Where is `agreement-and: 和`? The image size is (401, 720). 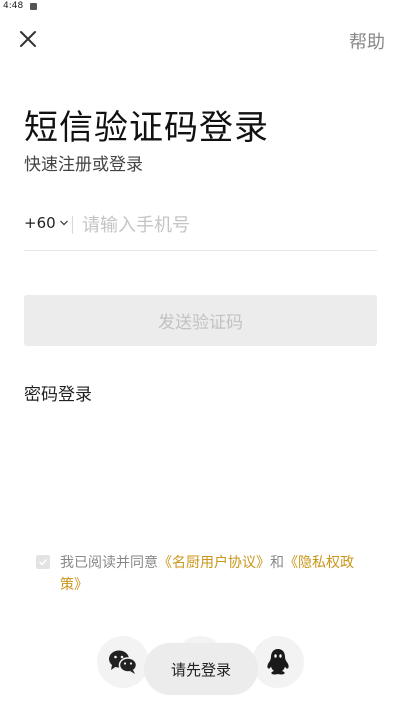 agreement-and: 和 is located at coordinates (277, 563).